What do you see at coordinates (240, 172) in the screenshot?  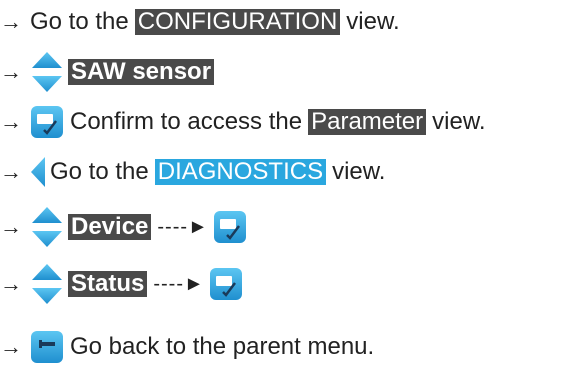 I see `diagnostics-view-label: DIAGNOSTICS` at bounding box center [240, 172].